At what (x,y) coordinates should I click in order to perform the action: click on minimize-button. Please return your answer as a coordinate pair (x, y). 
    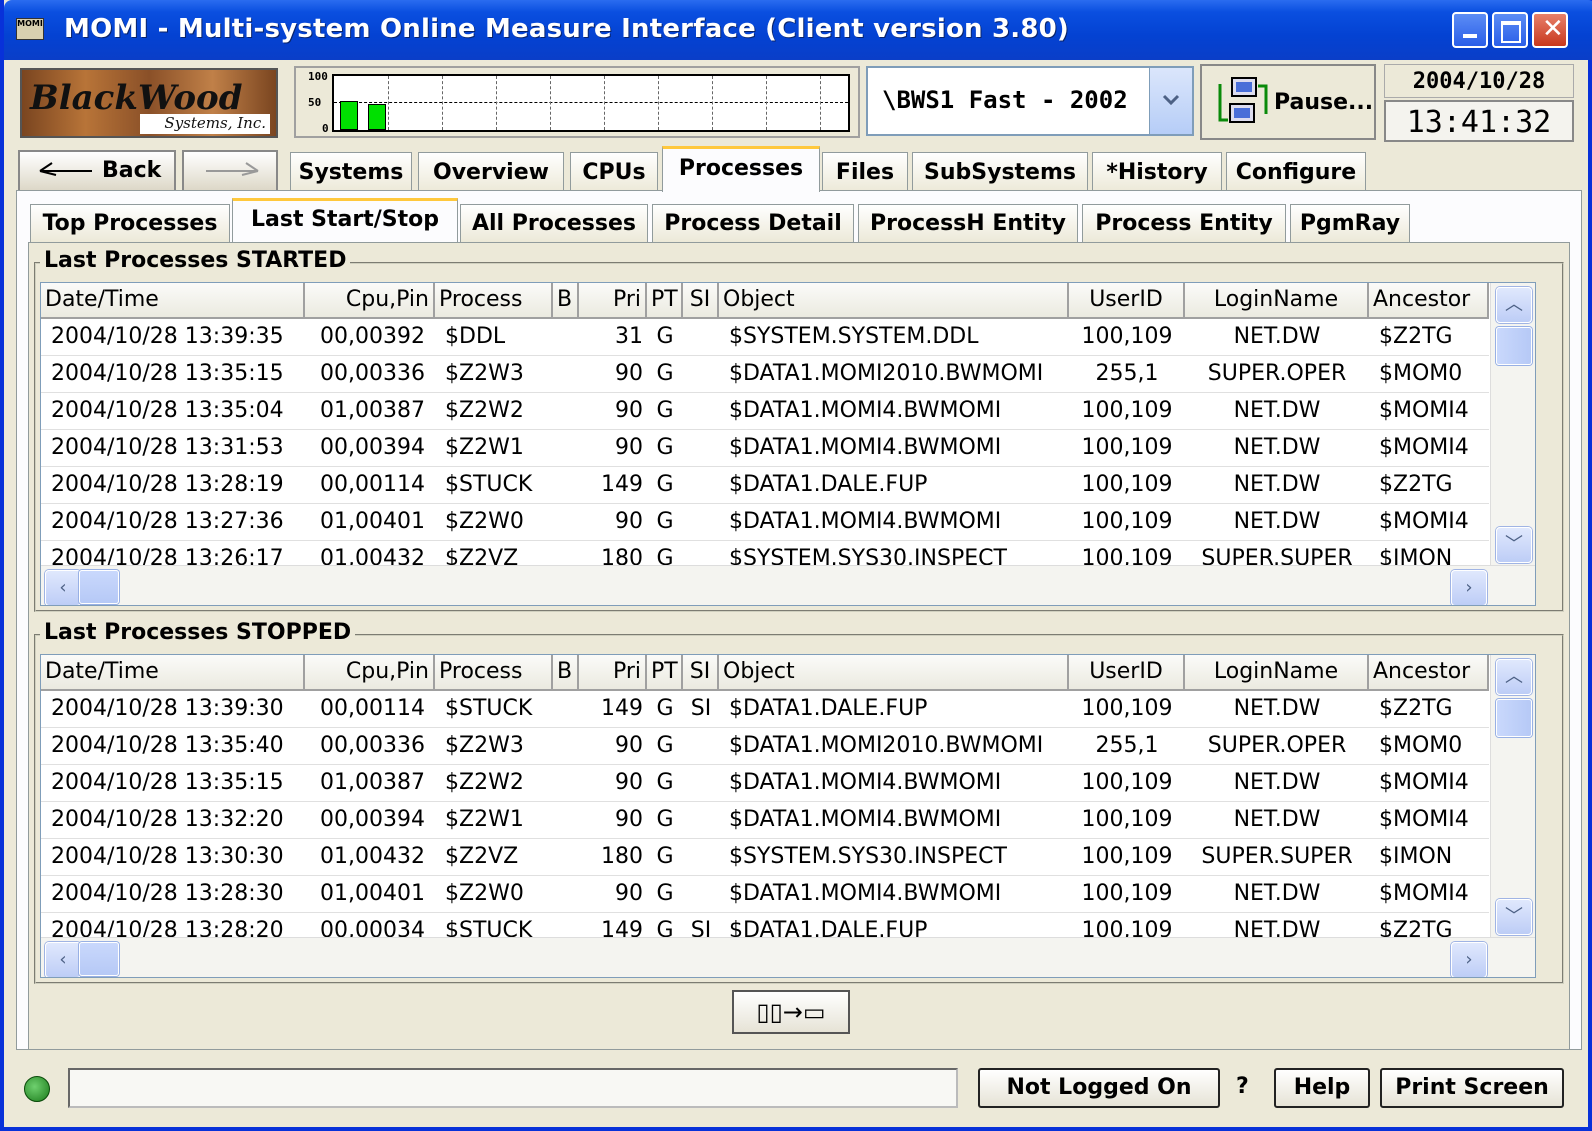
    Looking at the image, I should click on (1470, 30).